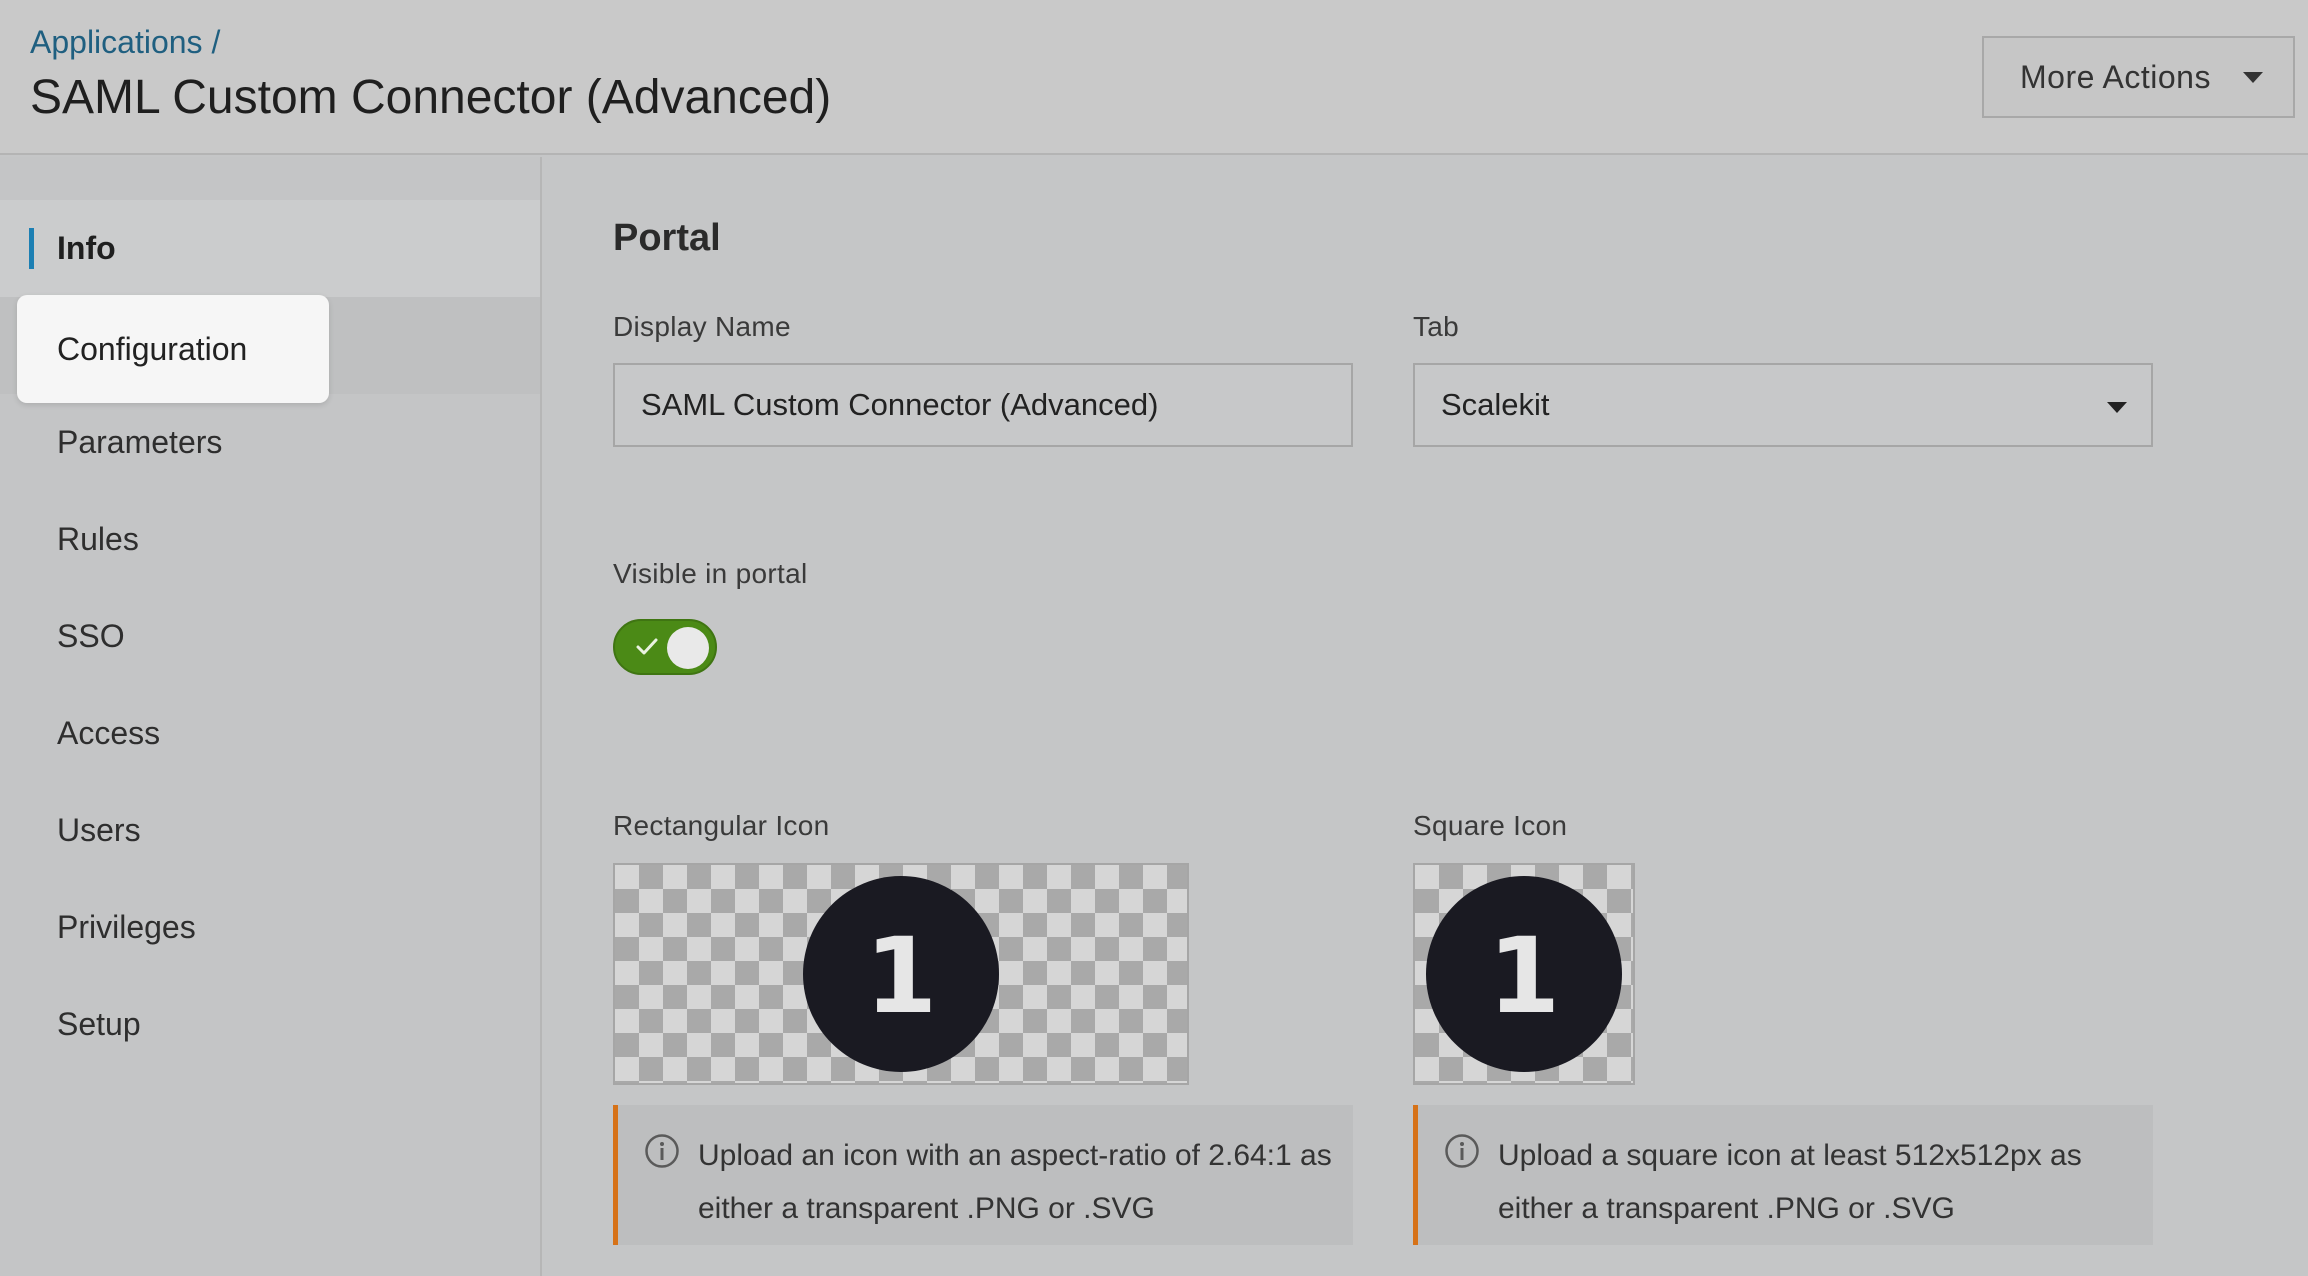  I want to click on display-name-input: SAML Custom Connector (Advanced), so click(983, 405).